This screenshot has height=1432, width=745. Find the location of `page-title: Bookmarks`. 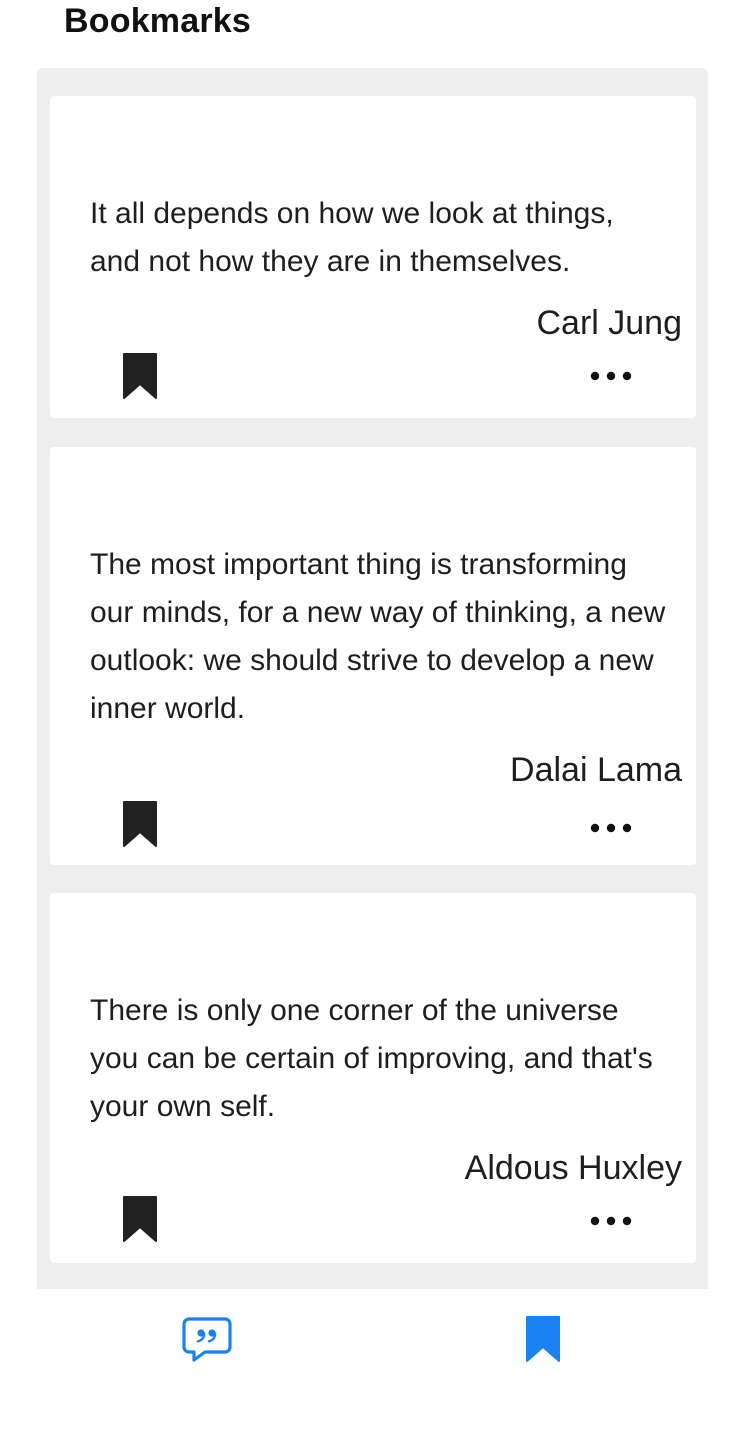

page-title: Bookmarks is located at coordinates (157, 21).